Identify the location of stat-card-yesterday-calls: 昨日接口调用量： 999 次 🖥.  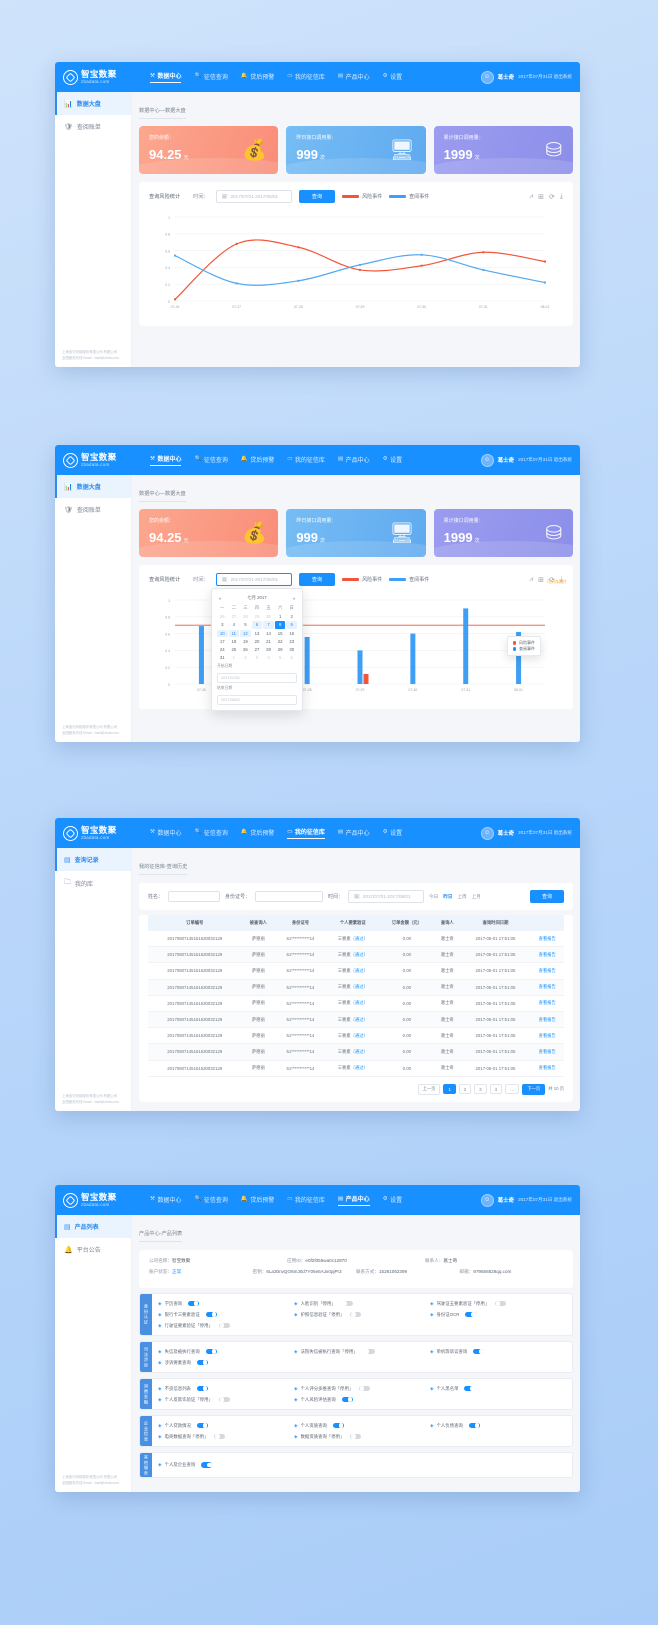
(356, 533).